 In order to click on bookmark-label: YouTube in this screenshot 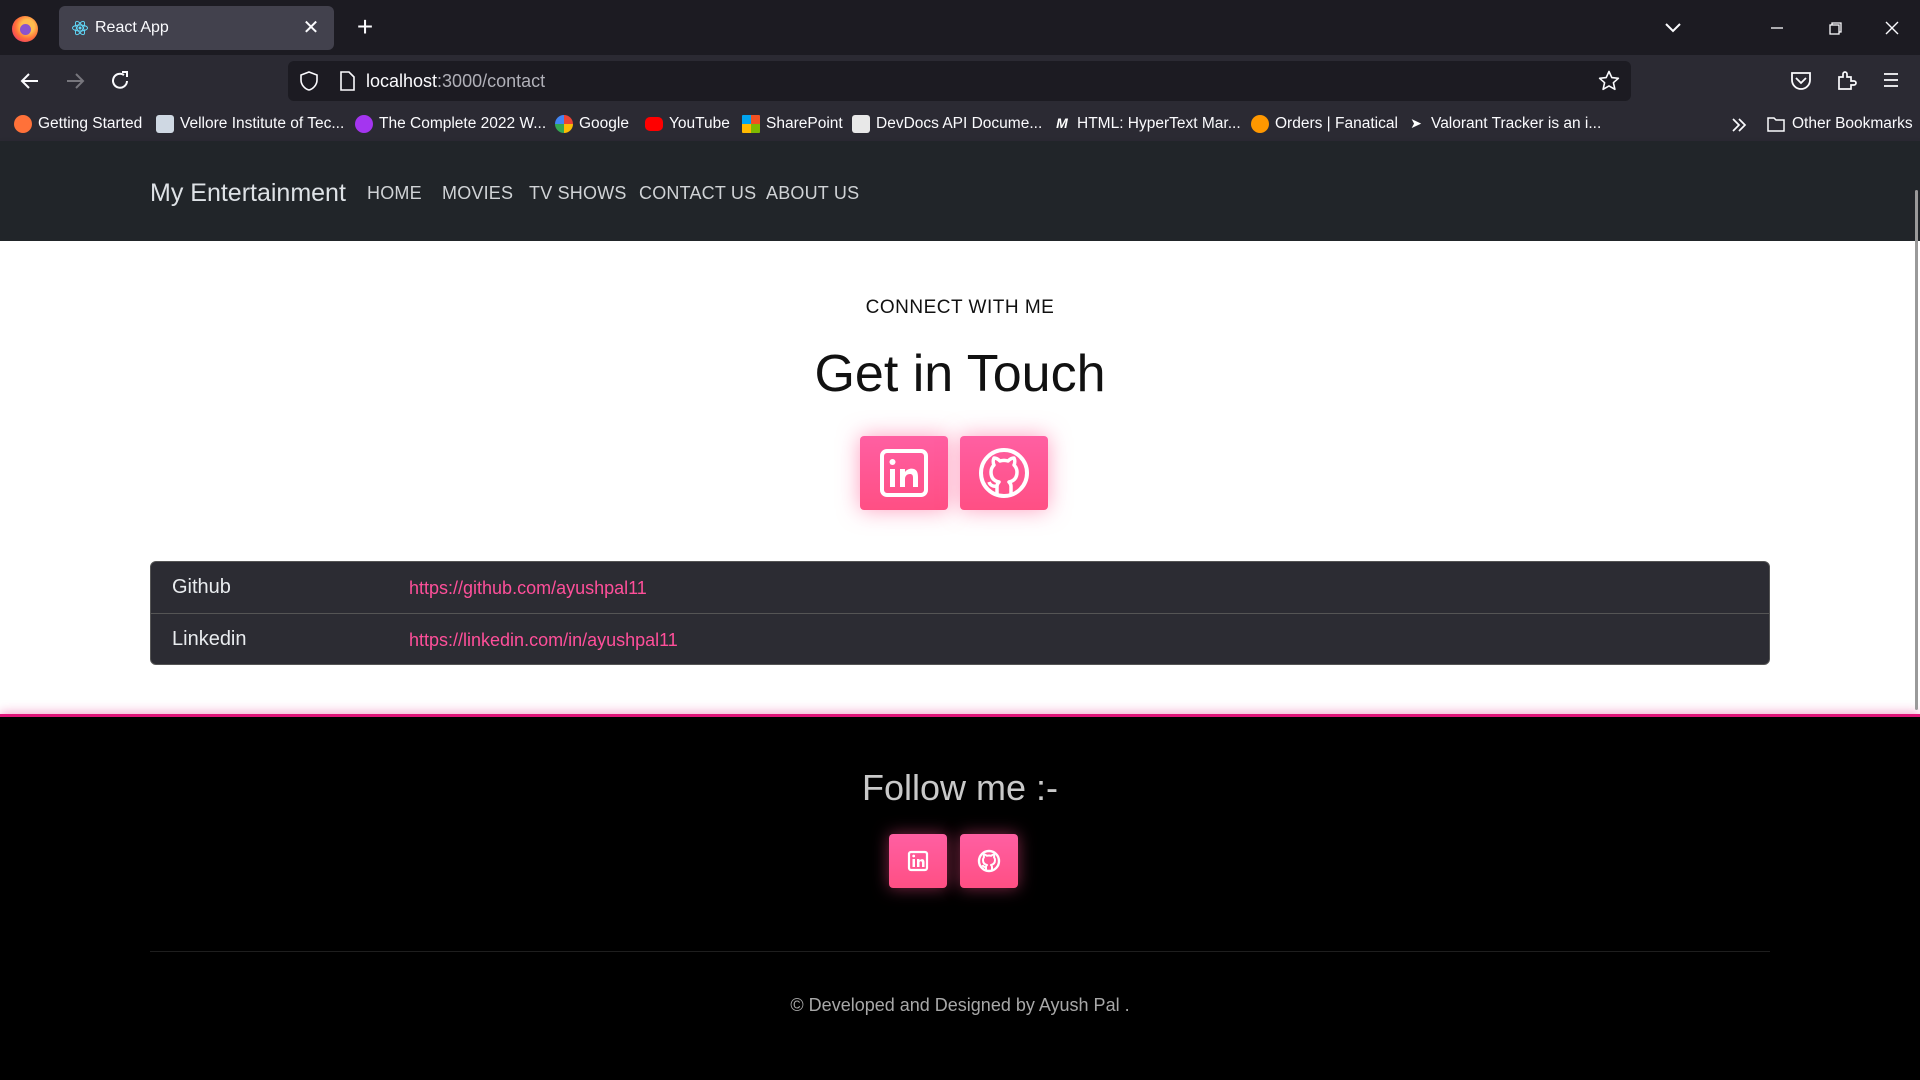, I will do `click(699, 123)`.